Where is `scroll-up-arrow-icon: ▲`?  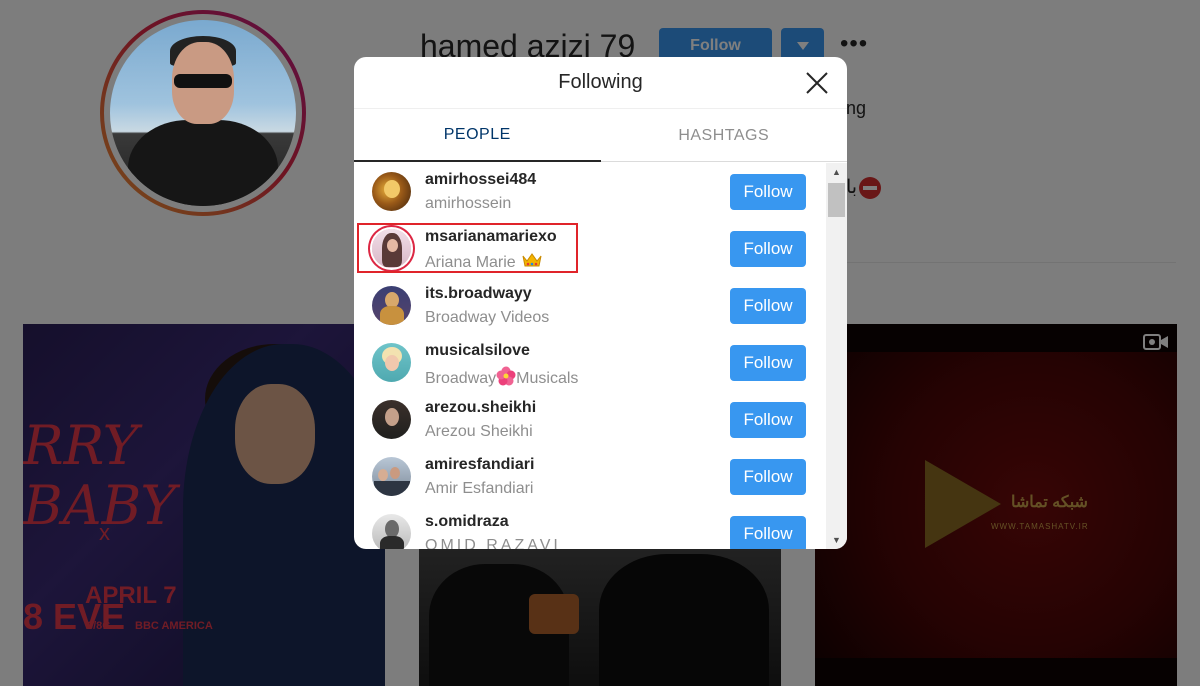
scroll-up-arrow-icon: ▲ is located at coordinates (836, 172).